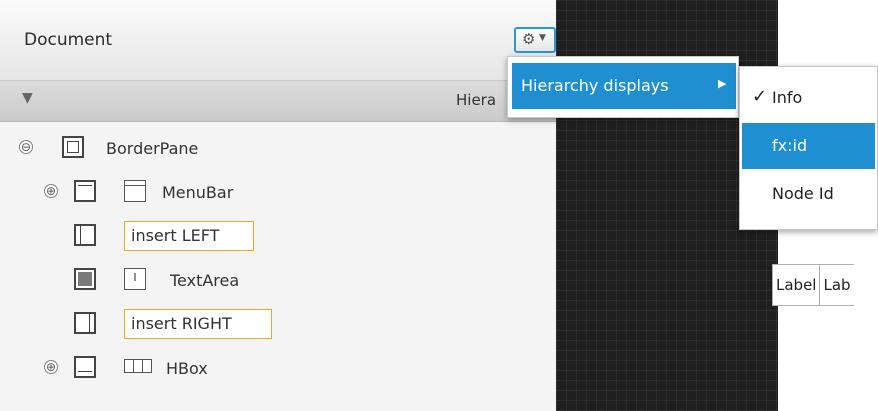 This screenshot has height=411, width=878. What do you see at coordinates (85, 235) in the screenshot?
I see `left-region-icon` at bounding box center [85, 235].